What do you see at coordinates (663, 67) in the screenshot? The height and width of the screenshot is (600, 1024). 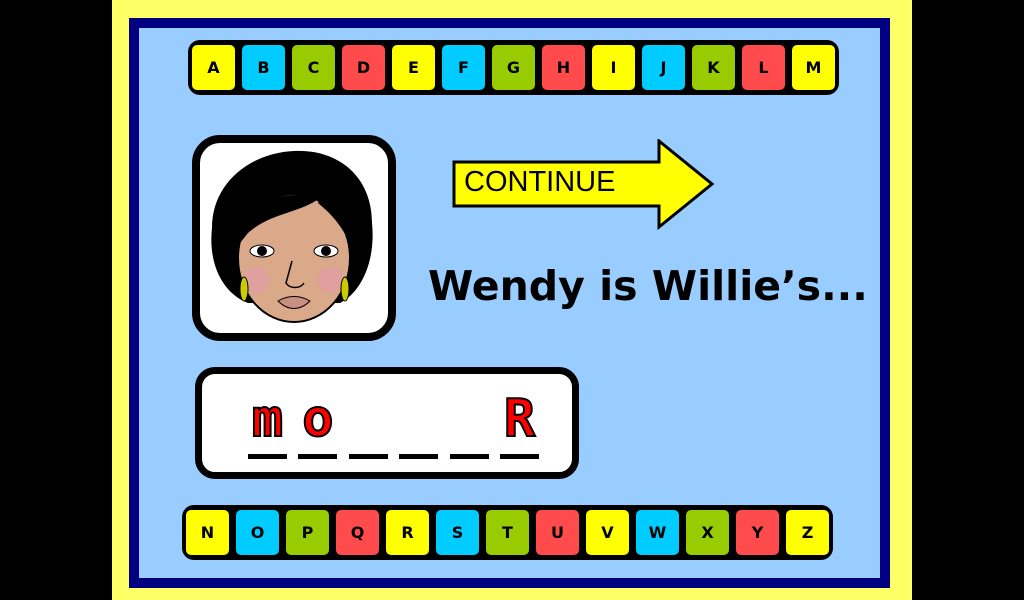 I see `letter-key-j: J` at bounding box center [663, 67].